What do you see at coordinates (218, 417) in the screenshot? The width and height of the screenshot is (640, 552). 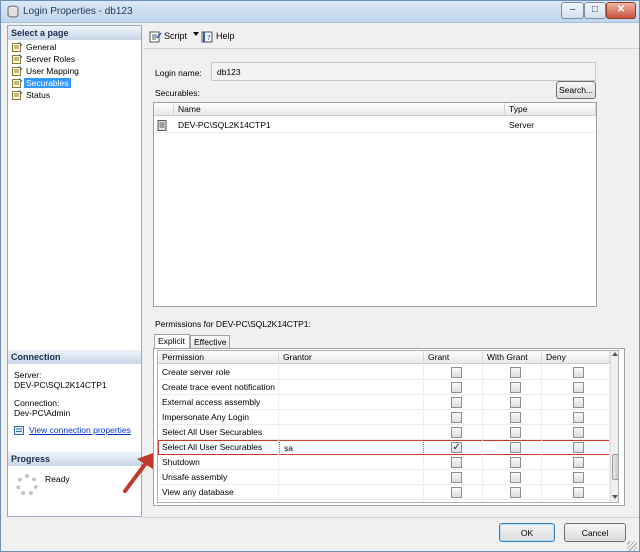 I see `permission-name: Impersonate Any Login` at bounding box center [218, 417].